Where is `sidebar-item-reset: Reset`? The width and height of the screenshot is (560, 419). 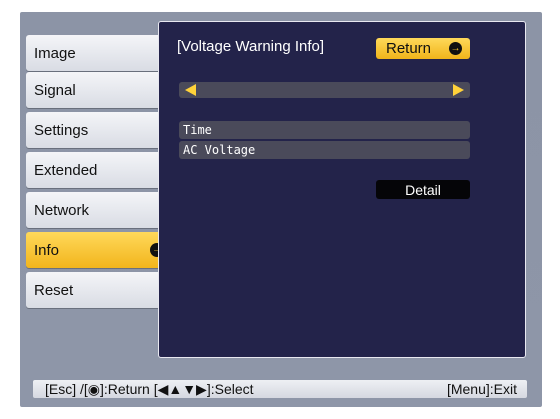
sidebar-item-reset: Reset is located at coordinates (94, 290).